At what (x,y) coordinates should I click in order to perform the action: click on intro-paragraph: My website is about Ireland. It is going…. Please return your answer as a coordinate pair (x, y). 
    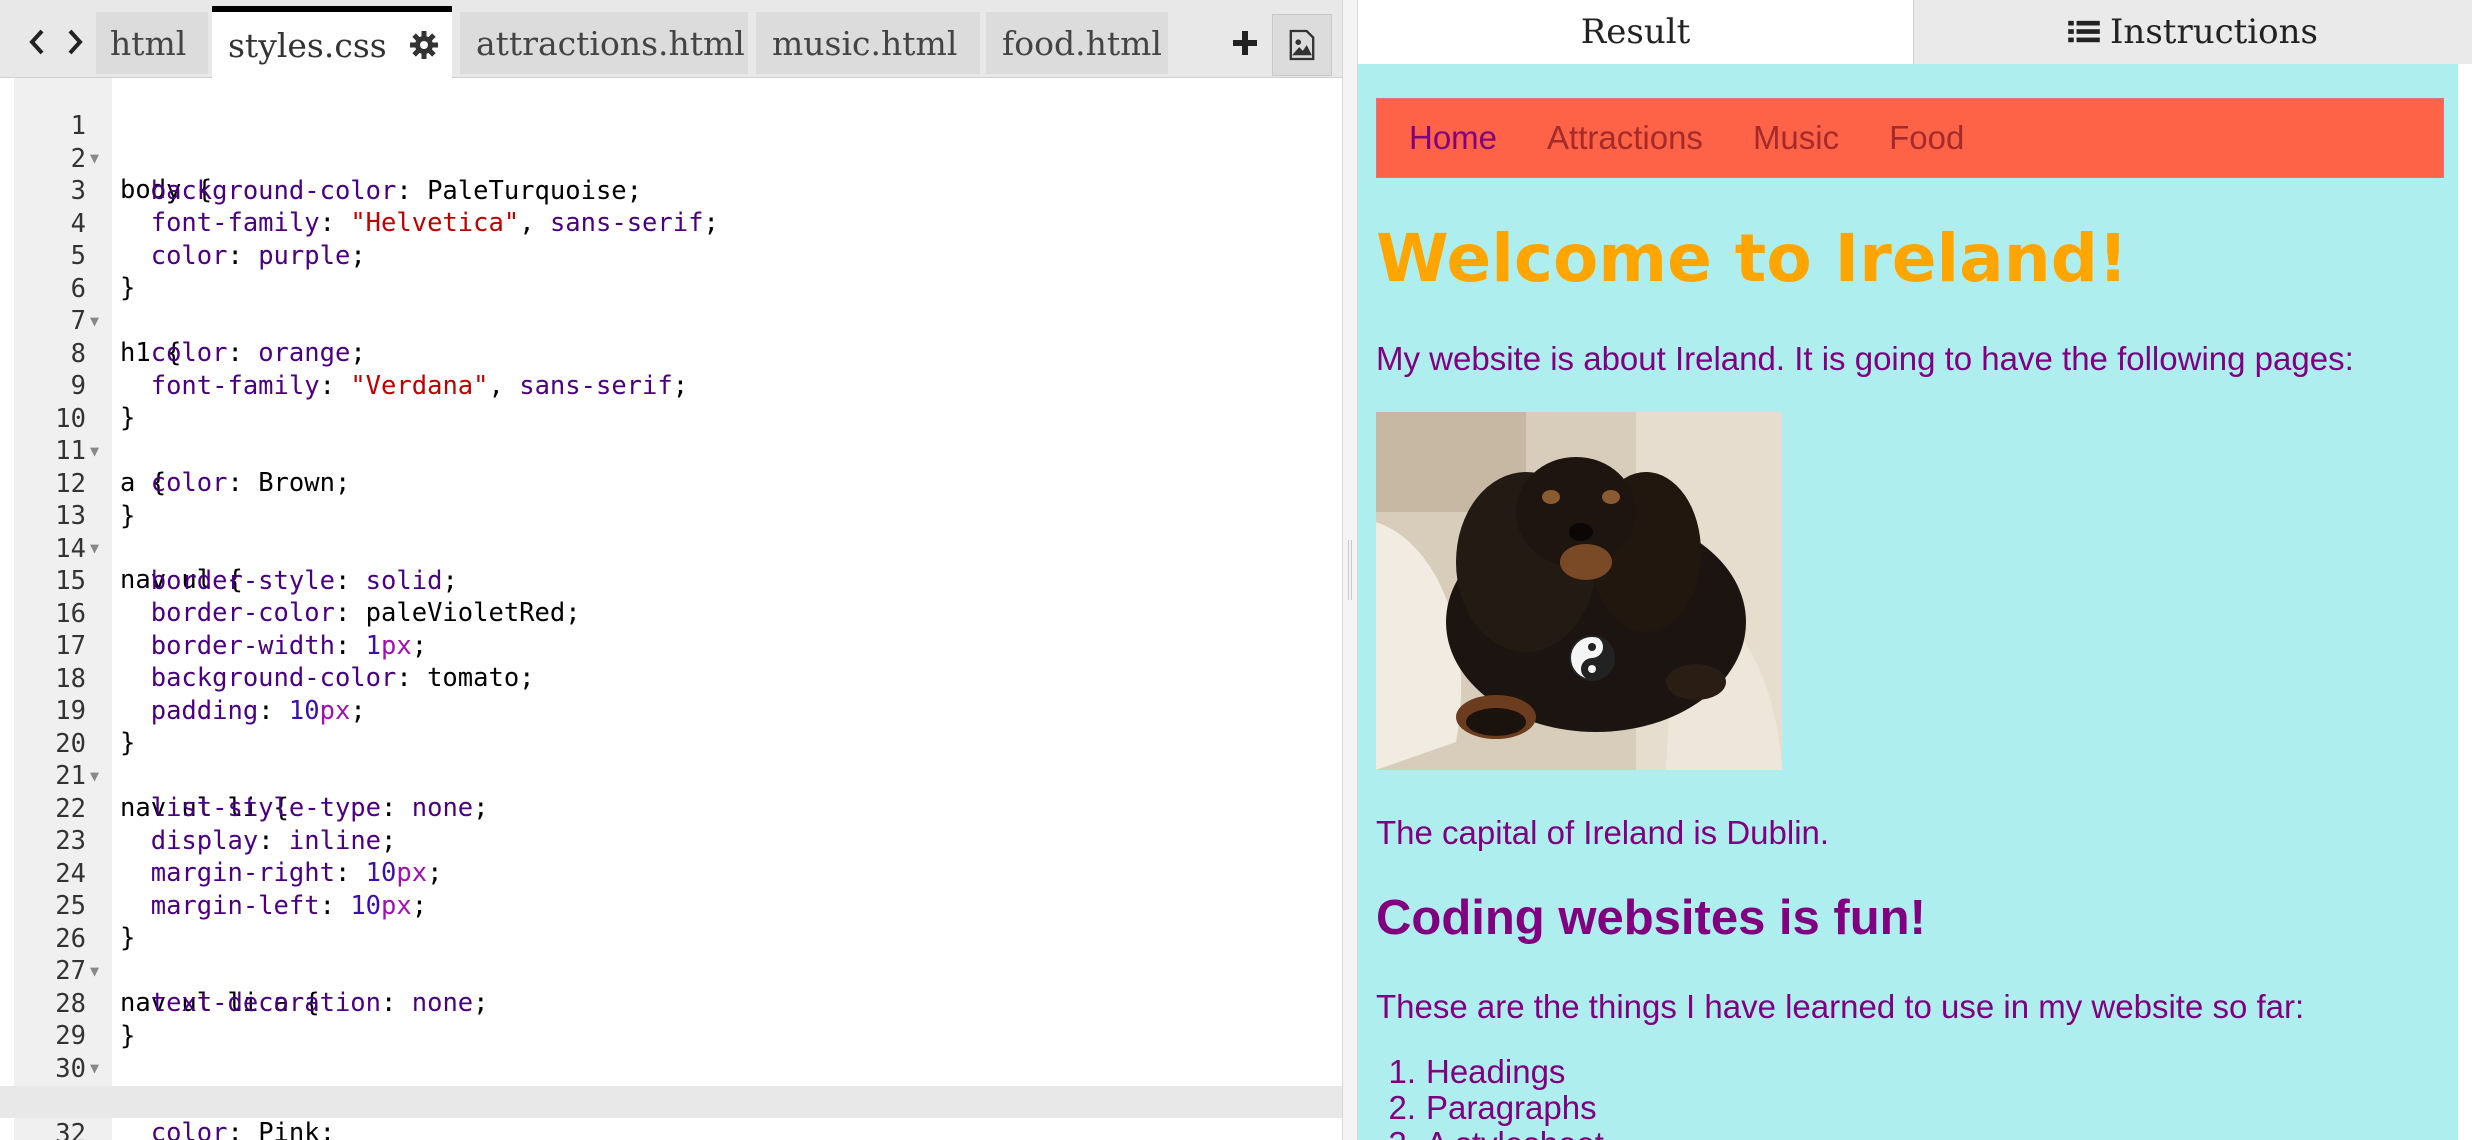
    Looking at the image, I should click on (1865, 358).